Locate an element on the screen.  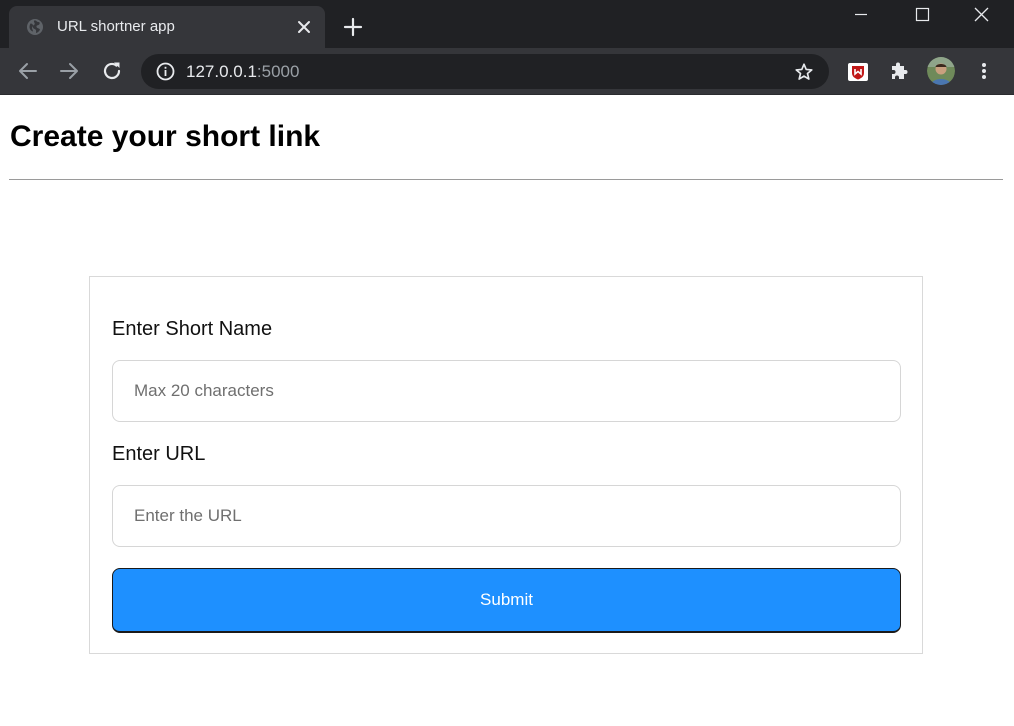
divider is located at coordinates (506, 179).